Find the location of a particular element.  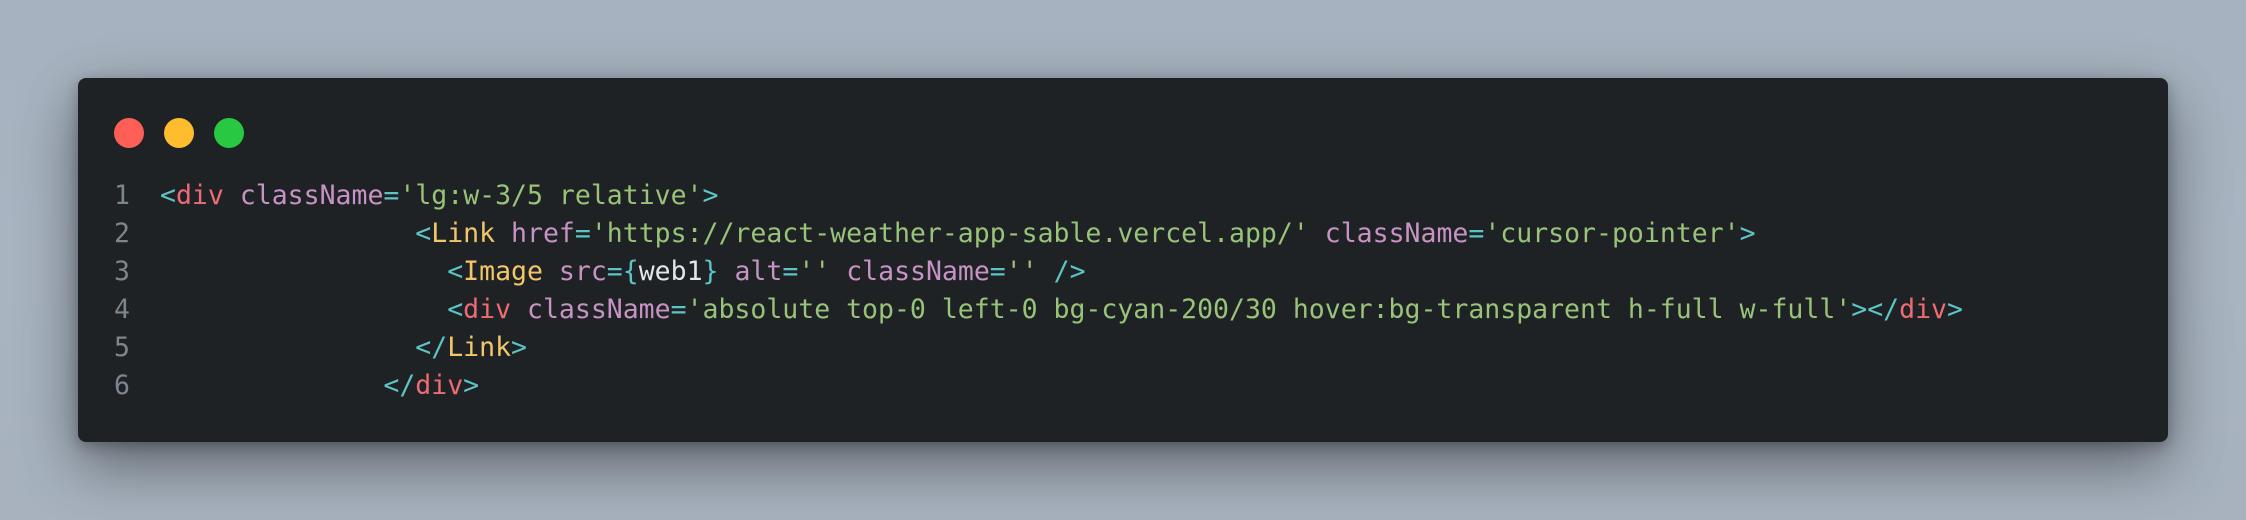

code-line-content: <Image src={web1} alt='' className='' /> is located at coordinates (608, 272).